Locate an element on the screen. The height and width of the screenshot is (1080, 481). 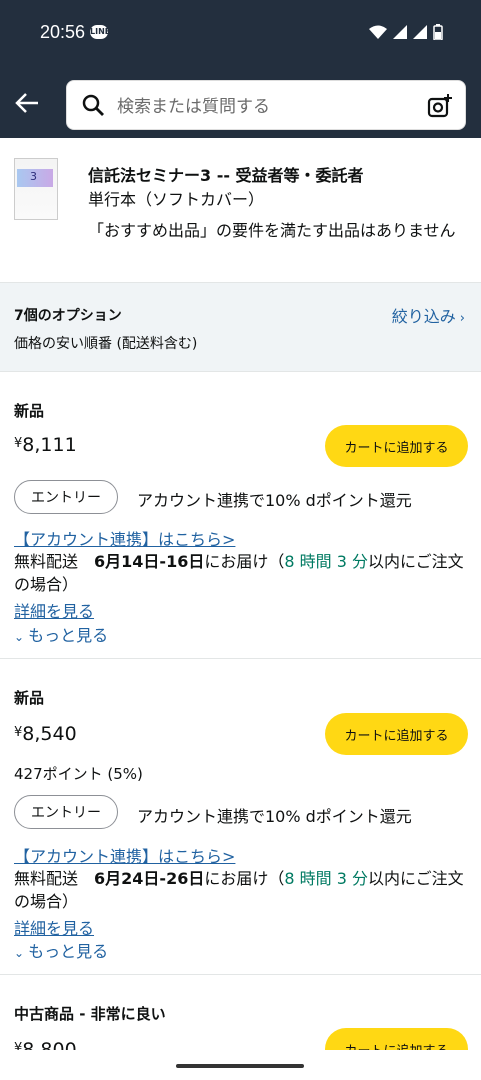
offer-price: ¥8,800 is located at coordinates (45, 1044).